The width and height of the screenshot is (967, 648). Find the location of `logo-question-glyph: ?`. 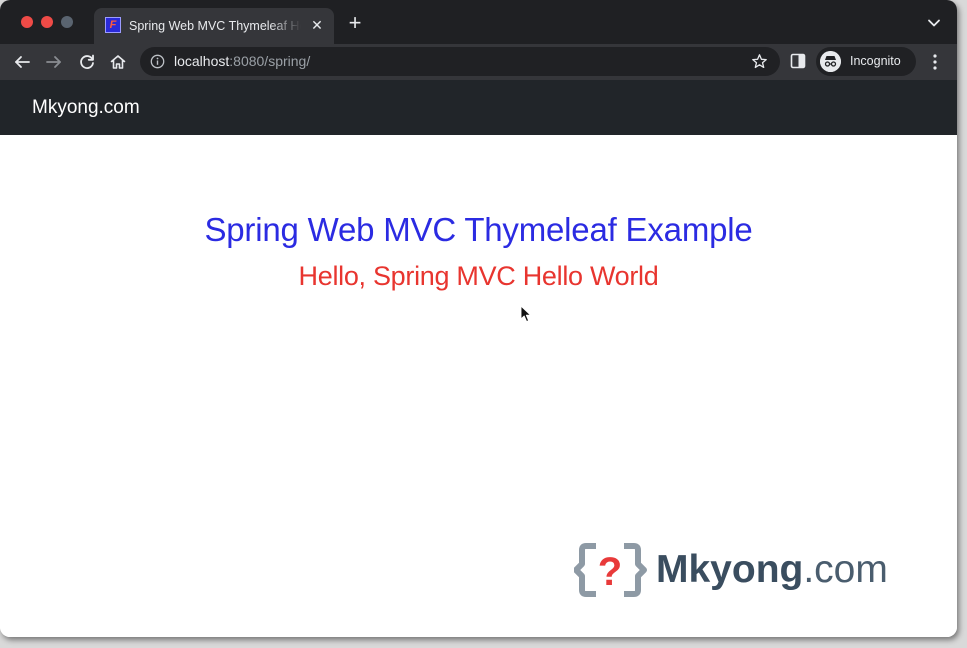

logo-question-glyph: ? is located at coordinates (610, 572).